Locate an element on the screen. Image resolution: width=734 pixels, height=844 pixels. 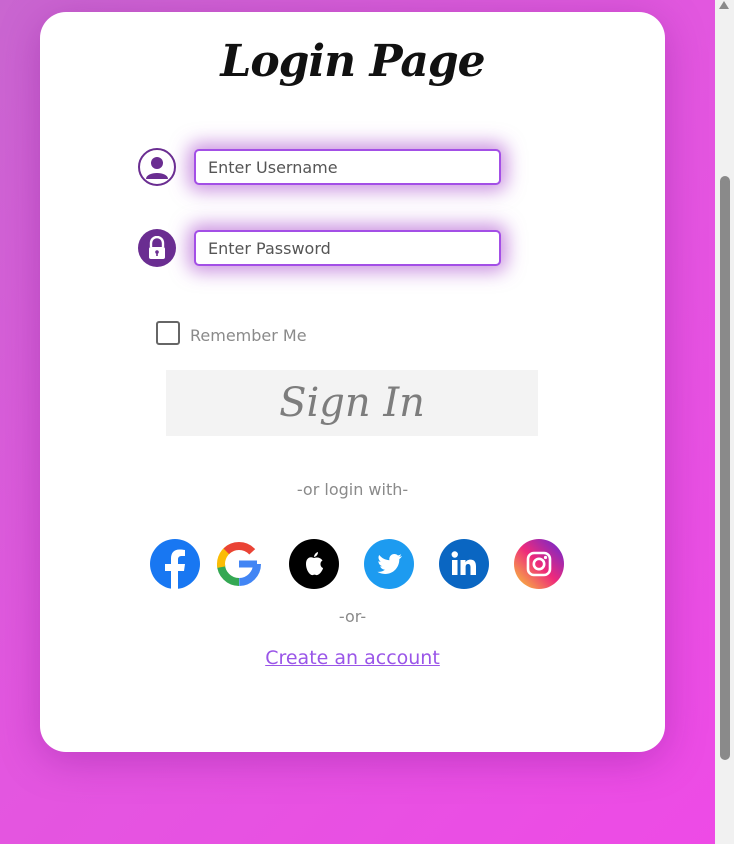
remember-me-checkbox is located at coordinates (168, 332).